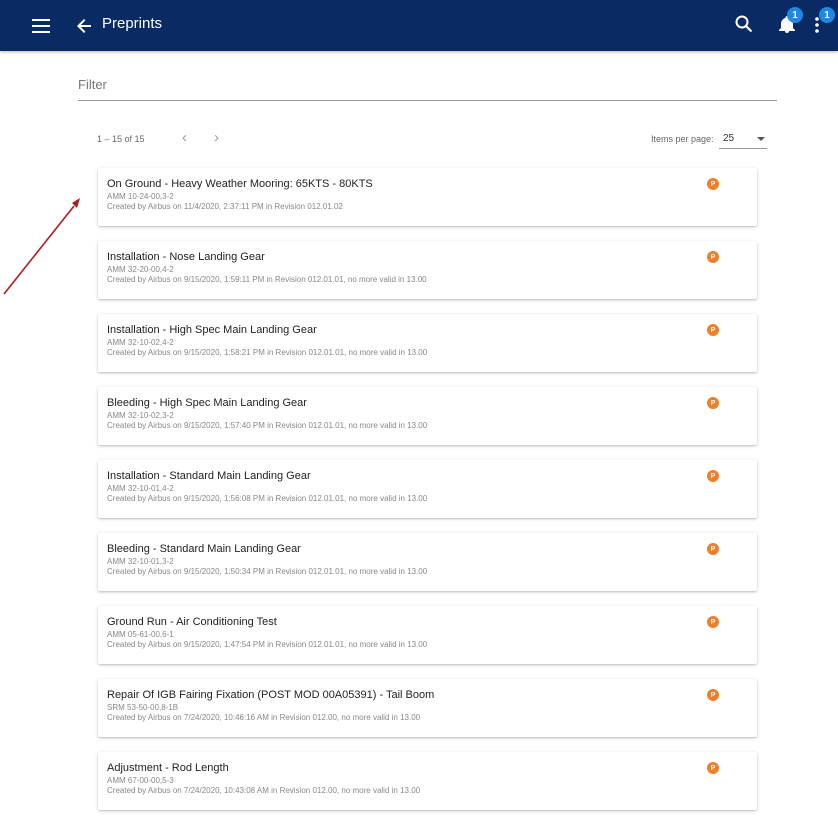 This screenshot has width=838, height=819. I want to click on annotation-arrow, so click(41, 246).